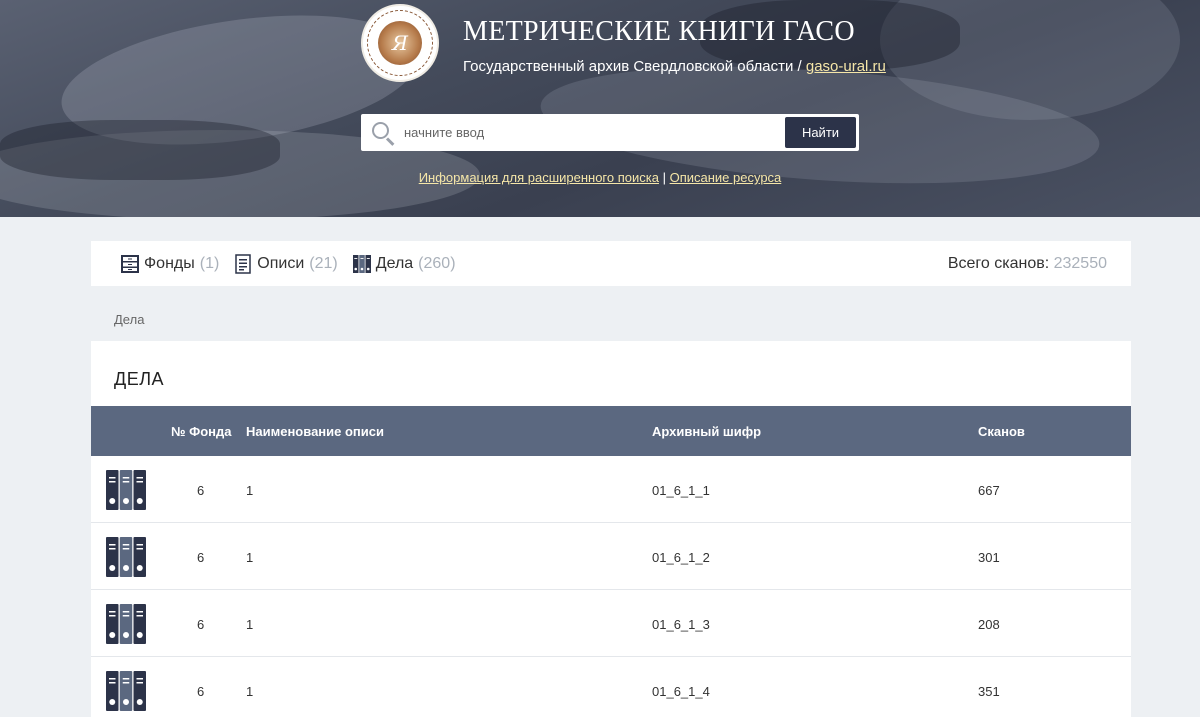 The width and height of the screenshot is (1200, 717). What do you see at coordinates (611, 623) in the screenshot?
I see `table-row: 6 1 01_6_1_3 208` at bounding box center [611, 623].